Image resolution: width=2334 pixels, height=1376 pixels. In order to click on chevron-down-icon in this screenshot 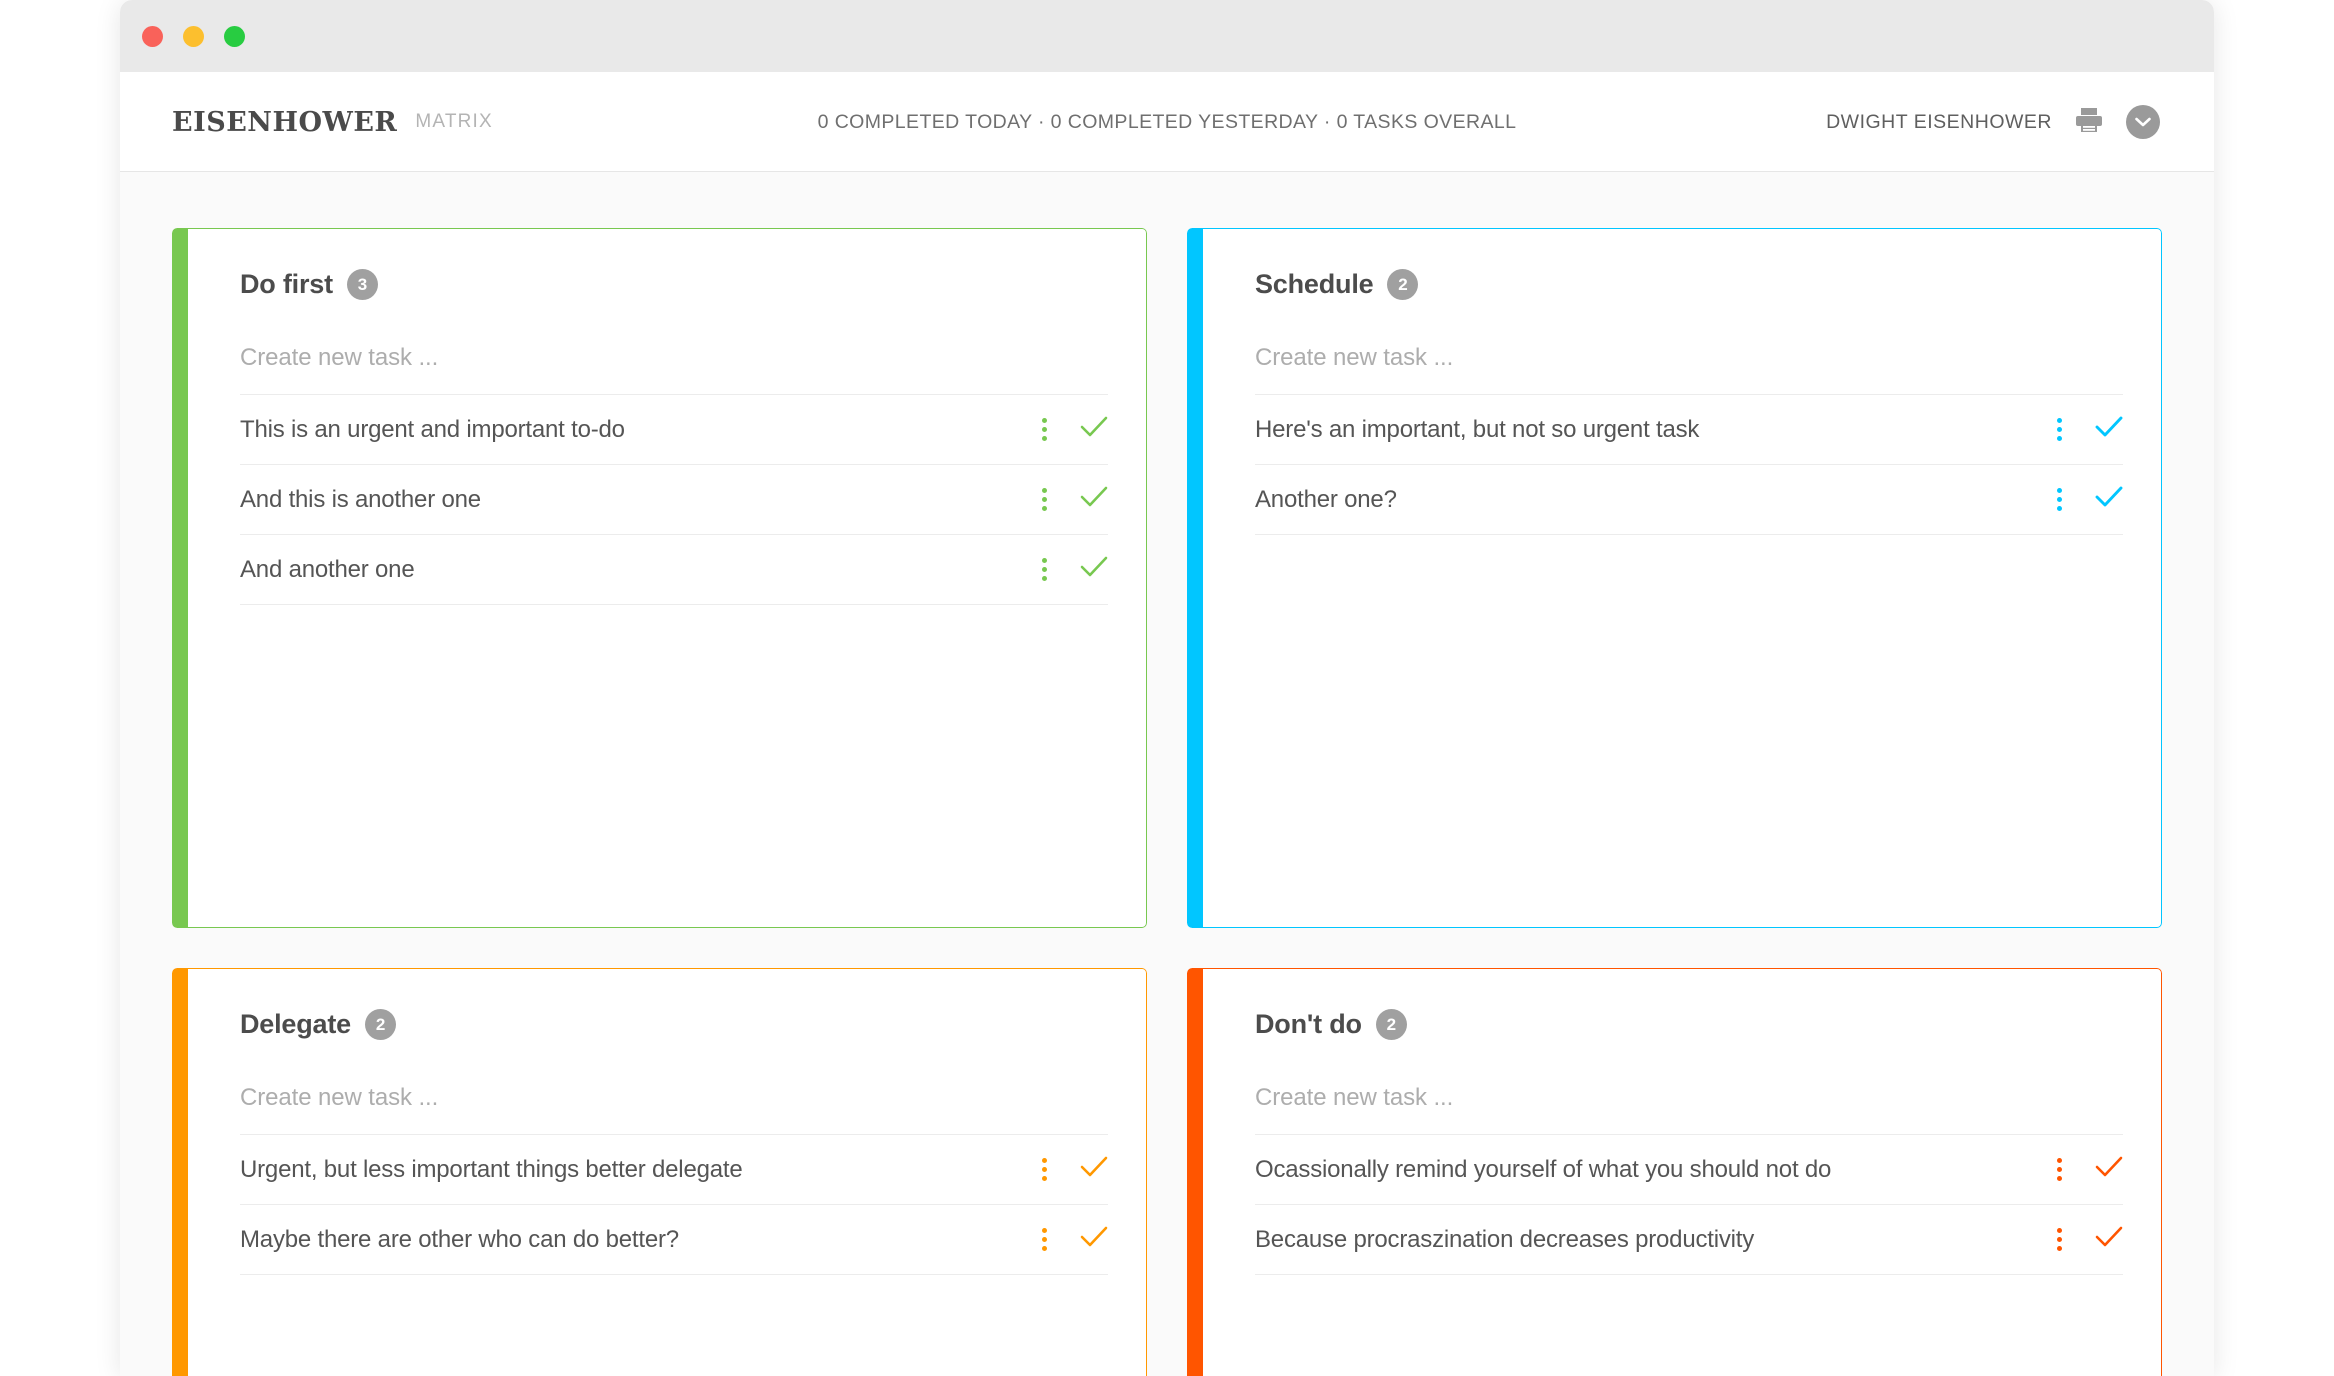, I will do `click(2143, 122)`.